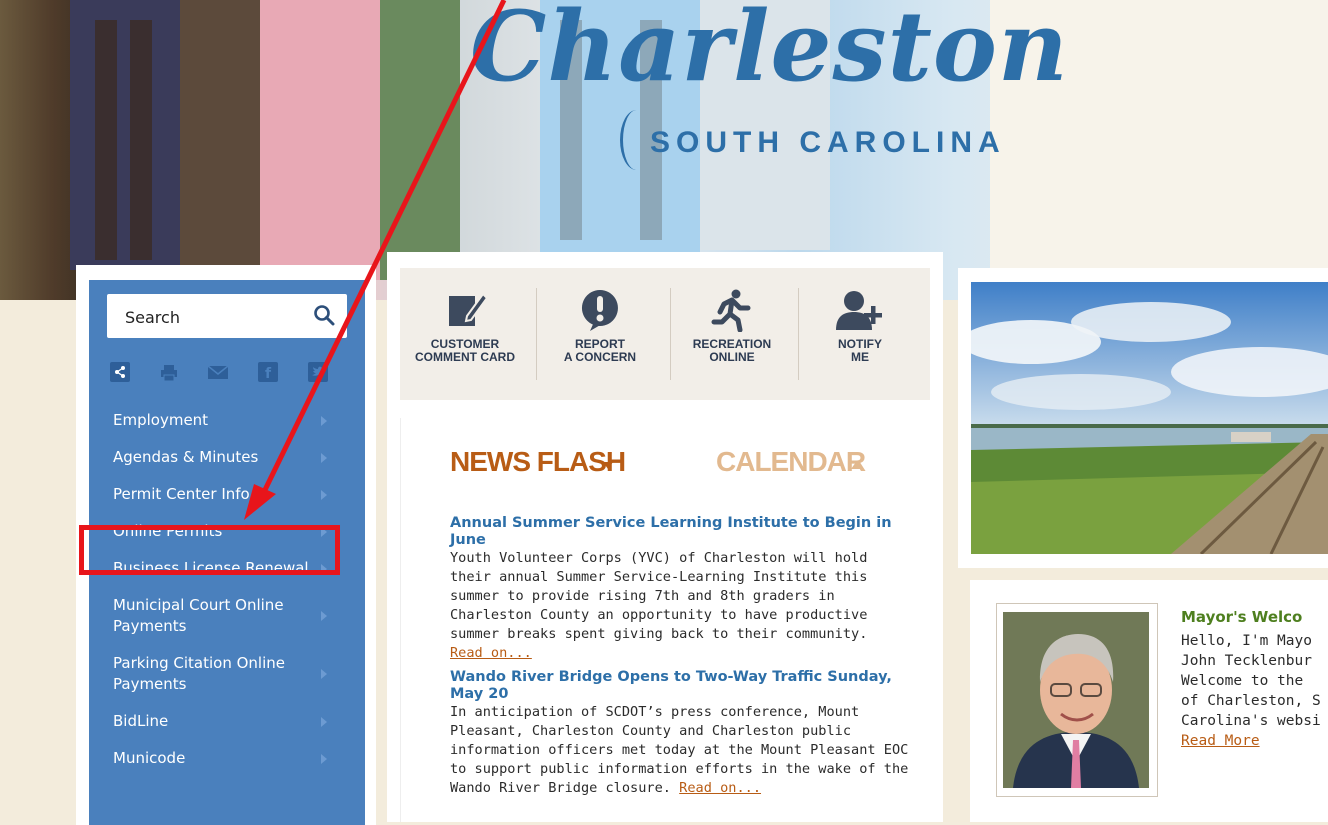 The image size is (1328, 825). What do you see at coordinates (1246, 641) in the screenshot?
I see `mayor-text-line: Hello, I'm Mayo` at bounding box center [1246, 641].